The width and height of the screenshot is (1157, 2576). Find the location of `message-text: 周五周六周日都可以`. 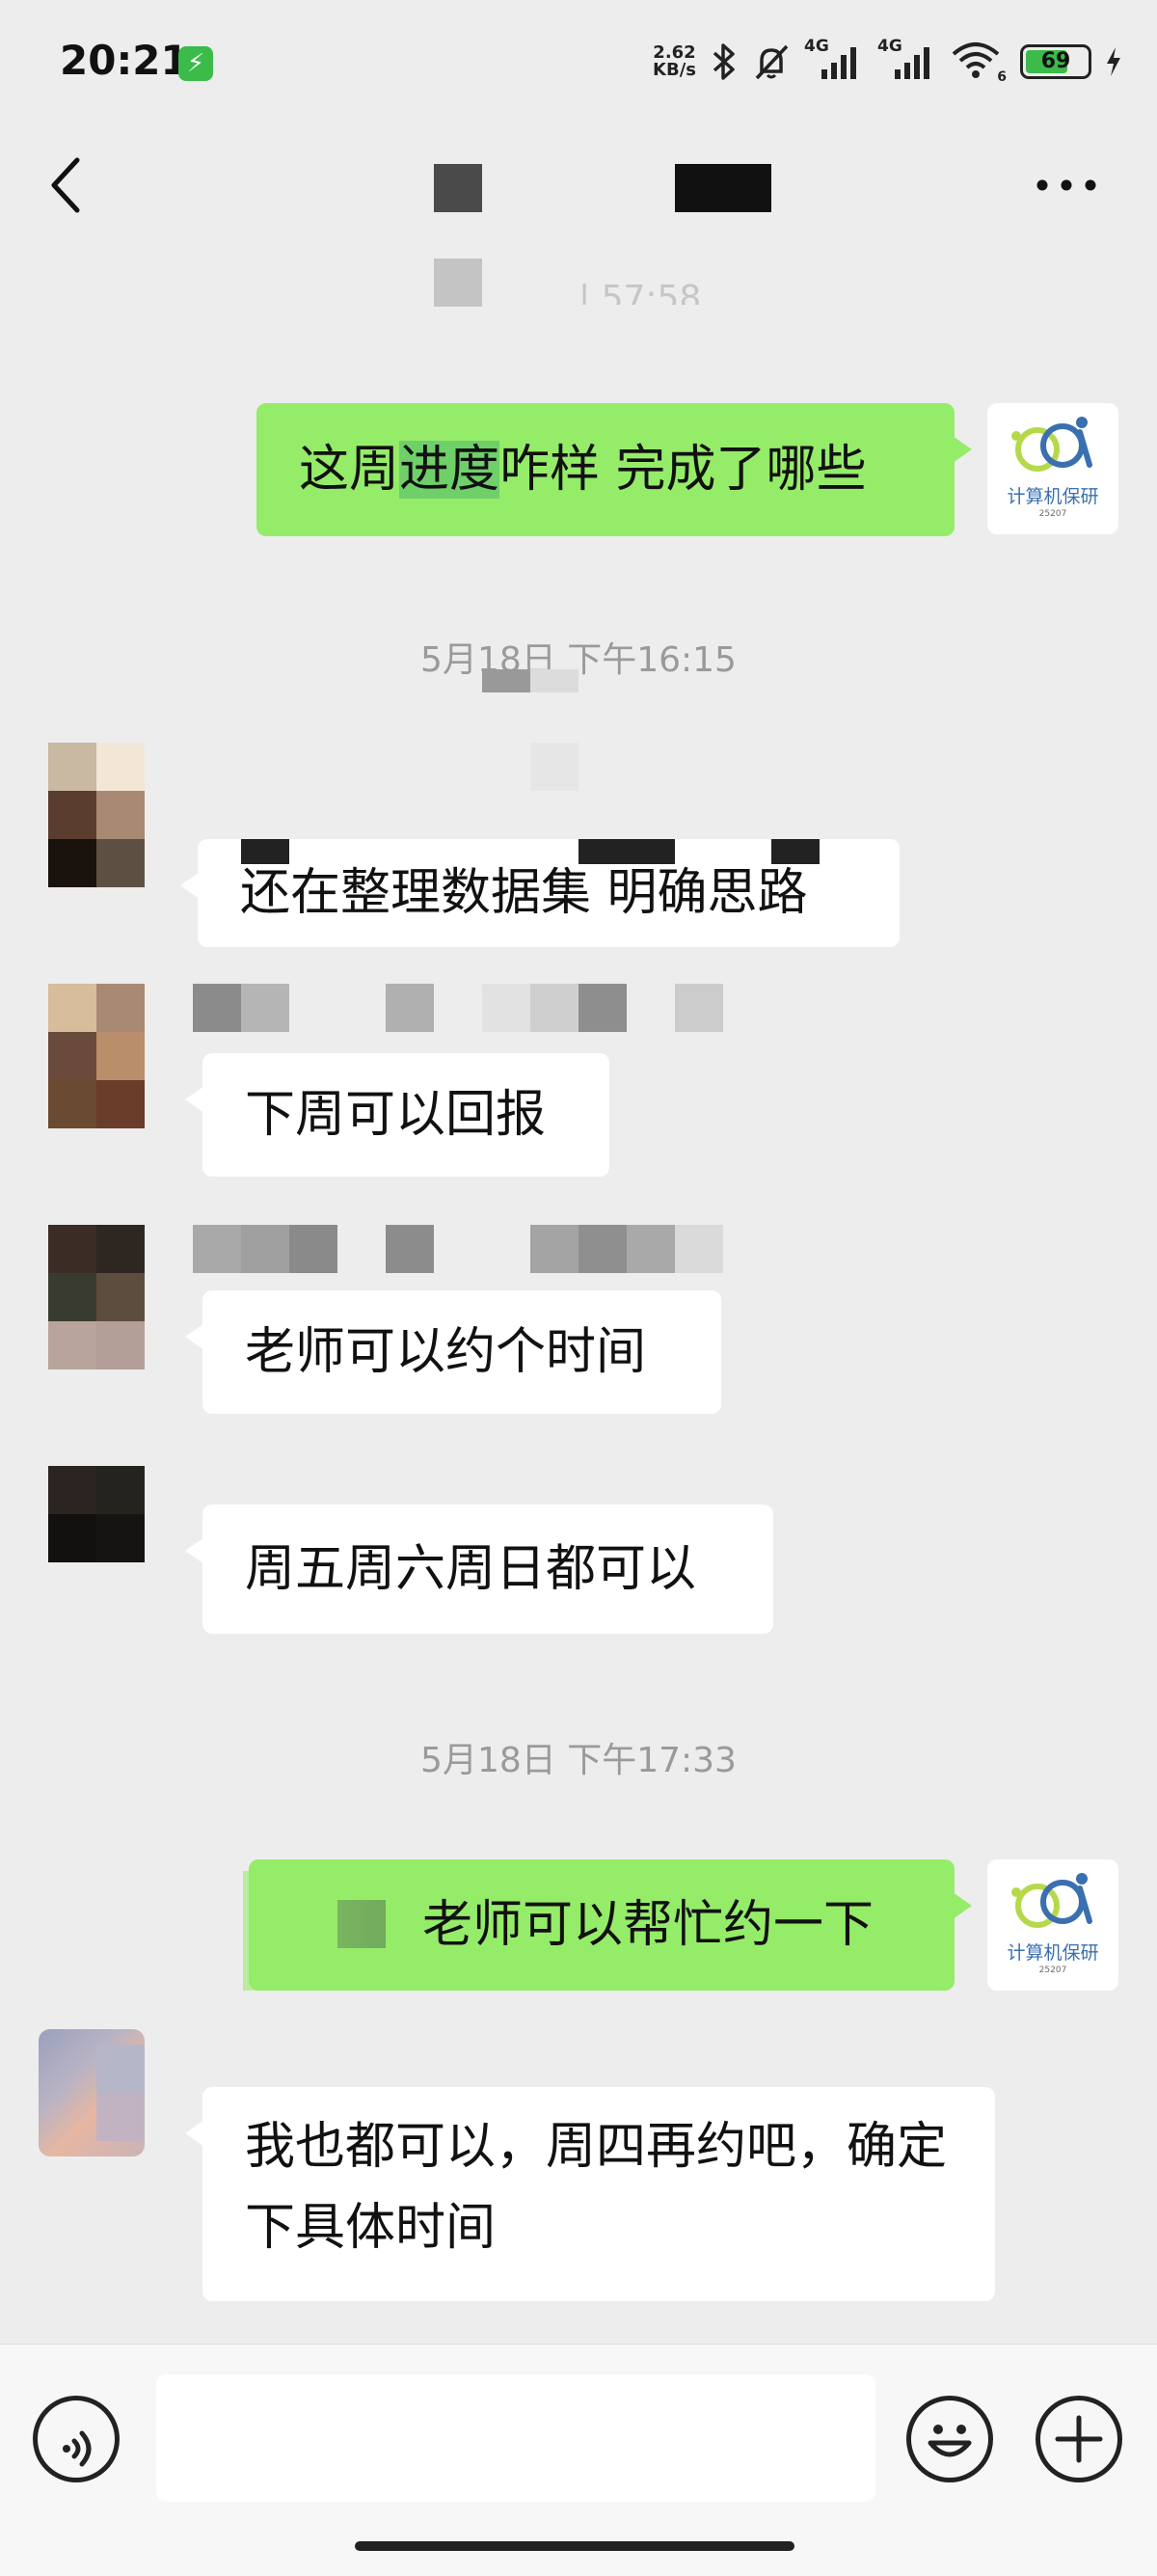

message-text: 周五周六周日都可以 is located at coordinates (471, 1569).